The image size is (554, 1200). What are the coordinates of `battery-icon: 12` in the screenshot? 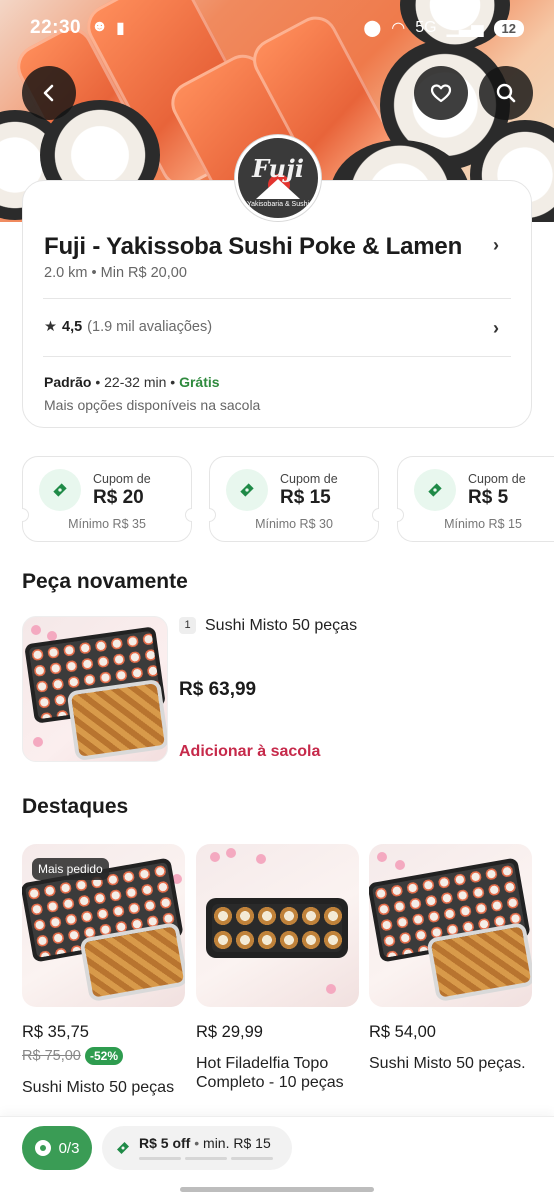 It's located at (508, 28).